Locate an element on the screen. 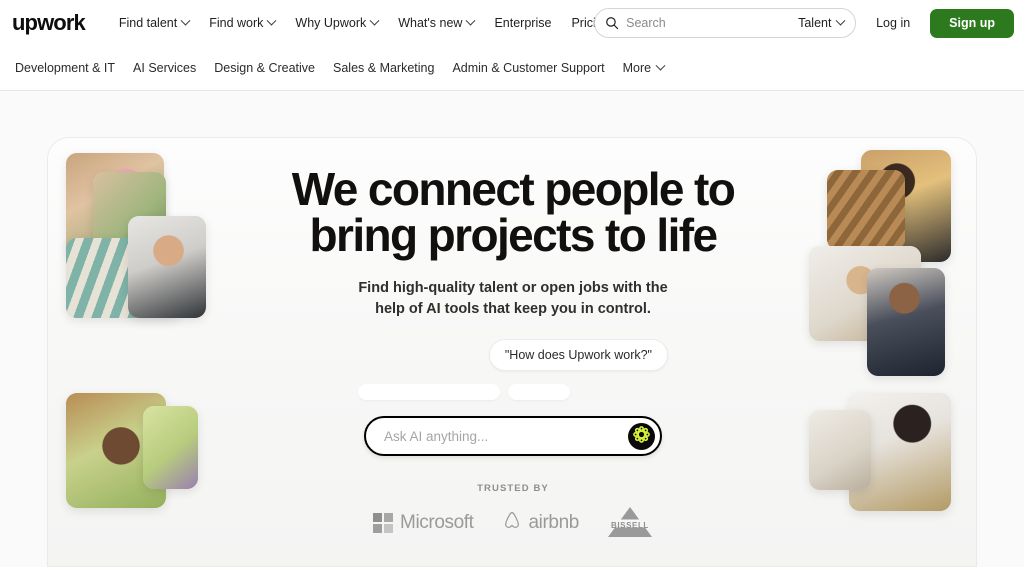 The image size is (1024, 567). ask-ai-submit-button is located at coordinates (641, 436).